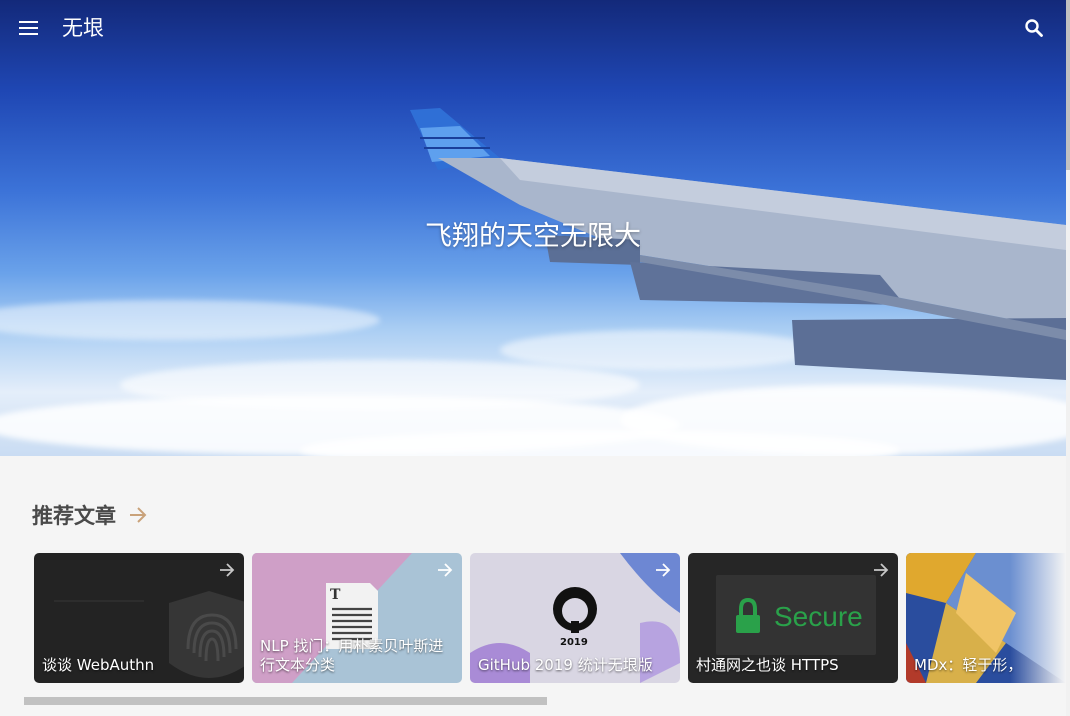 The image size is (1070, 716). What do you see at coordinates (1038, 618) in the screenshot?
I see `cards-fade-overlay` at bounding box center [1038, 618].